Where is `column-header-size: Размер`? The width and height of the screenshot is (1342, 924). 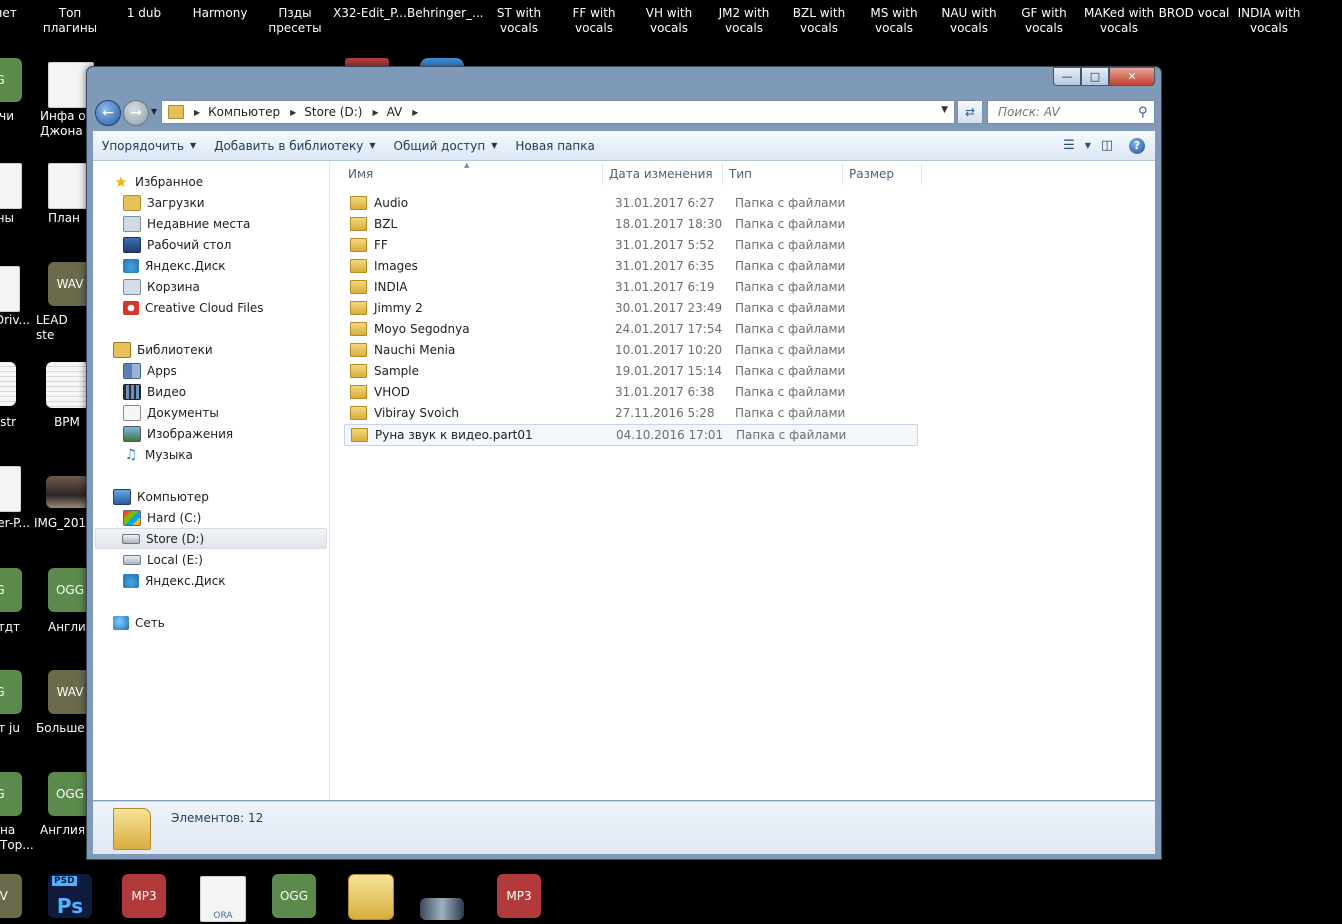
column-header-size: Размер is located at coordinates (882, 174).